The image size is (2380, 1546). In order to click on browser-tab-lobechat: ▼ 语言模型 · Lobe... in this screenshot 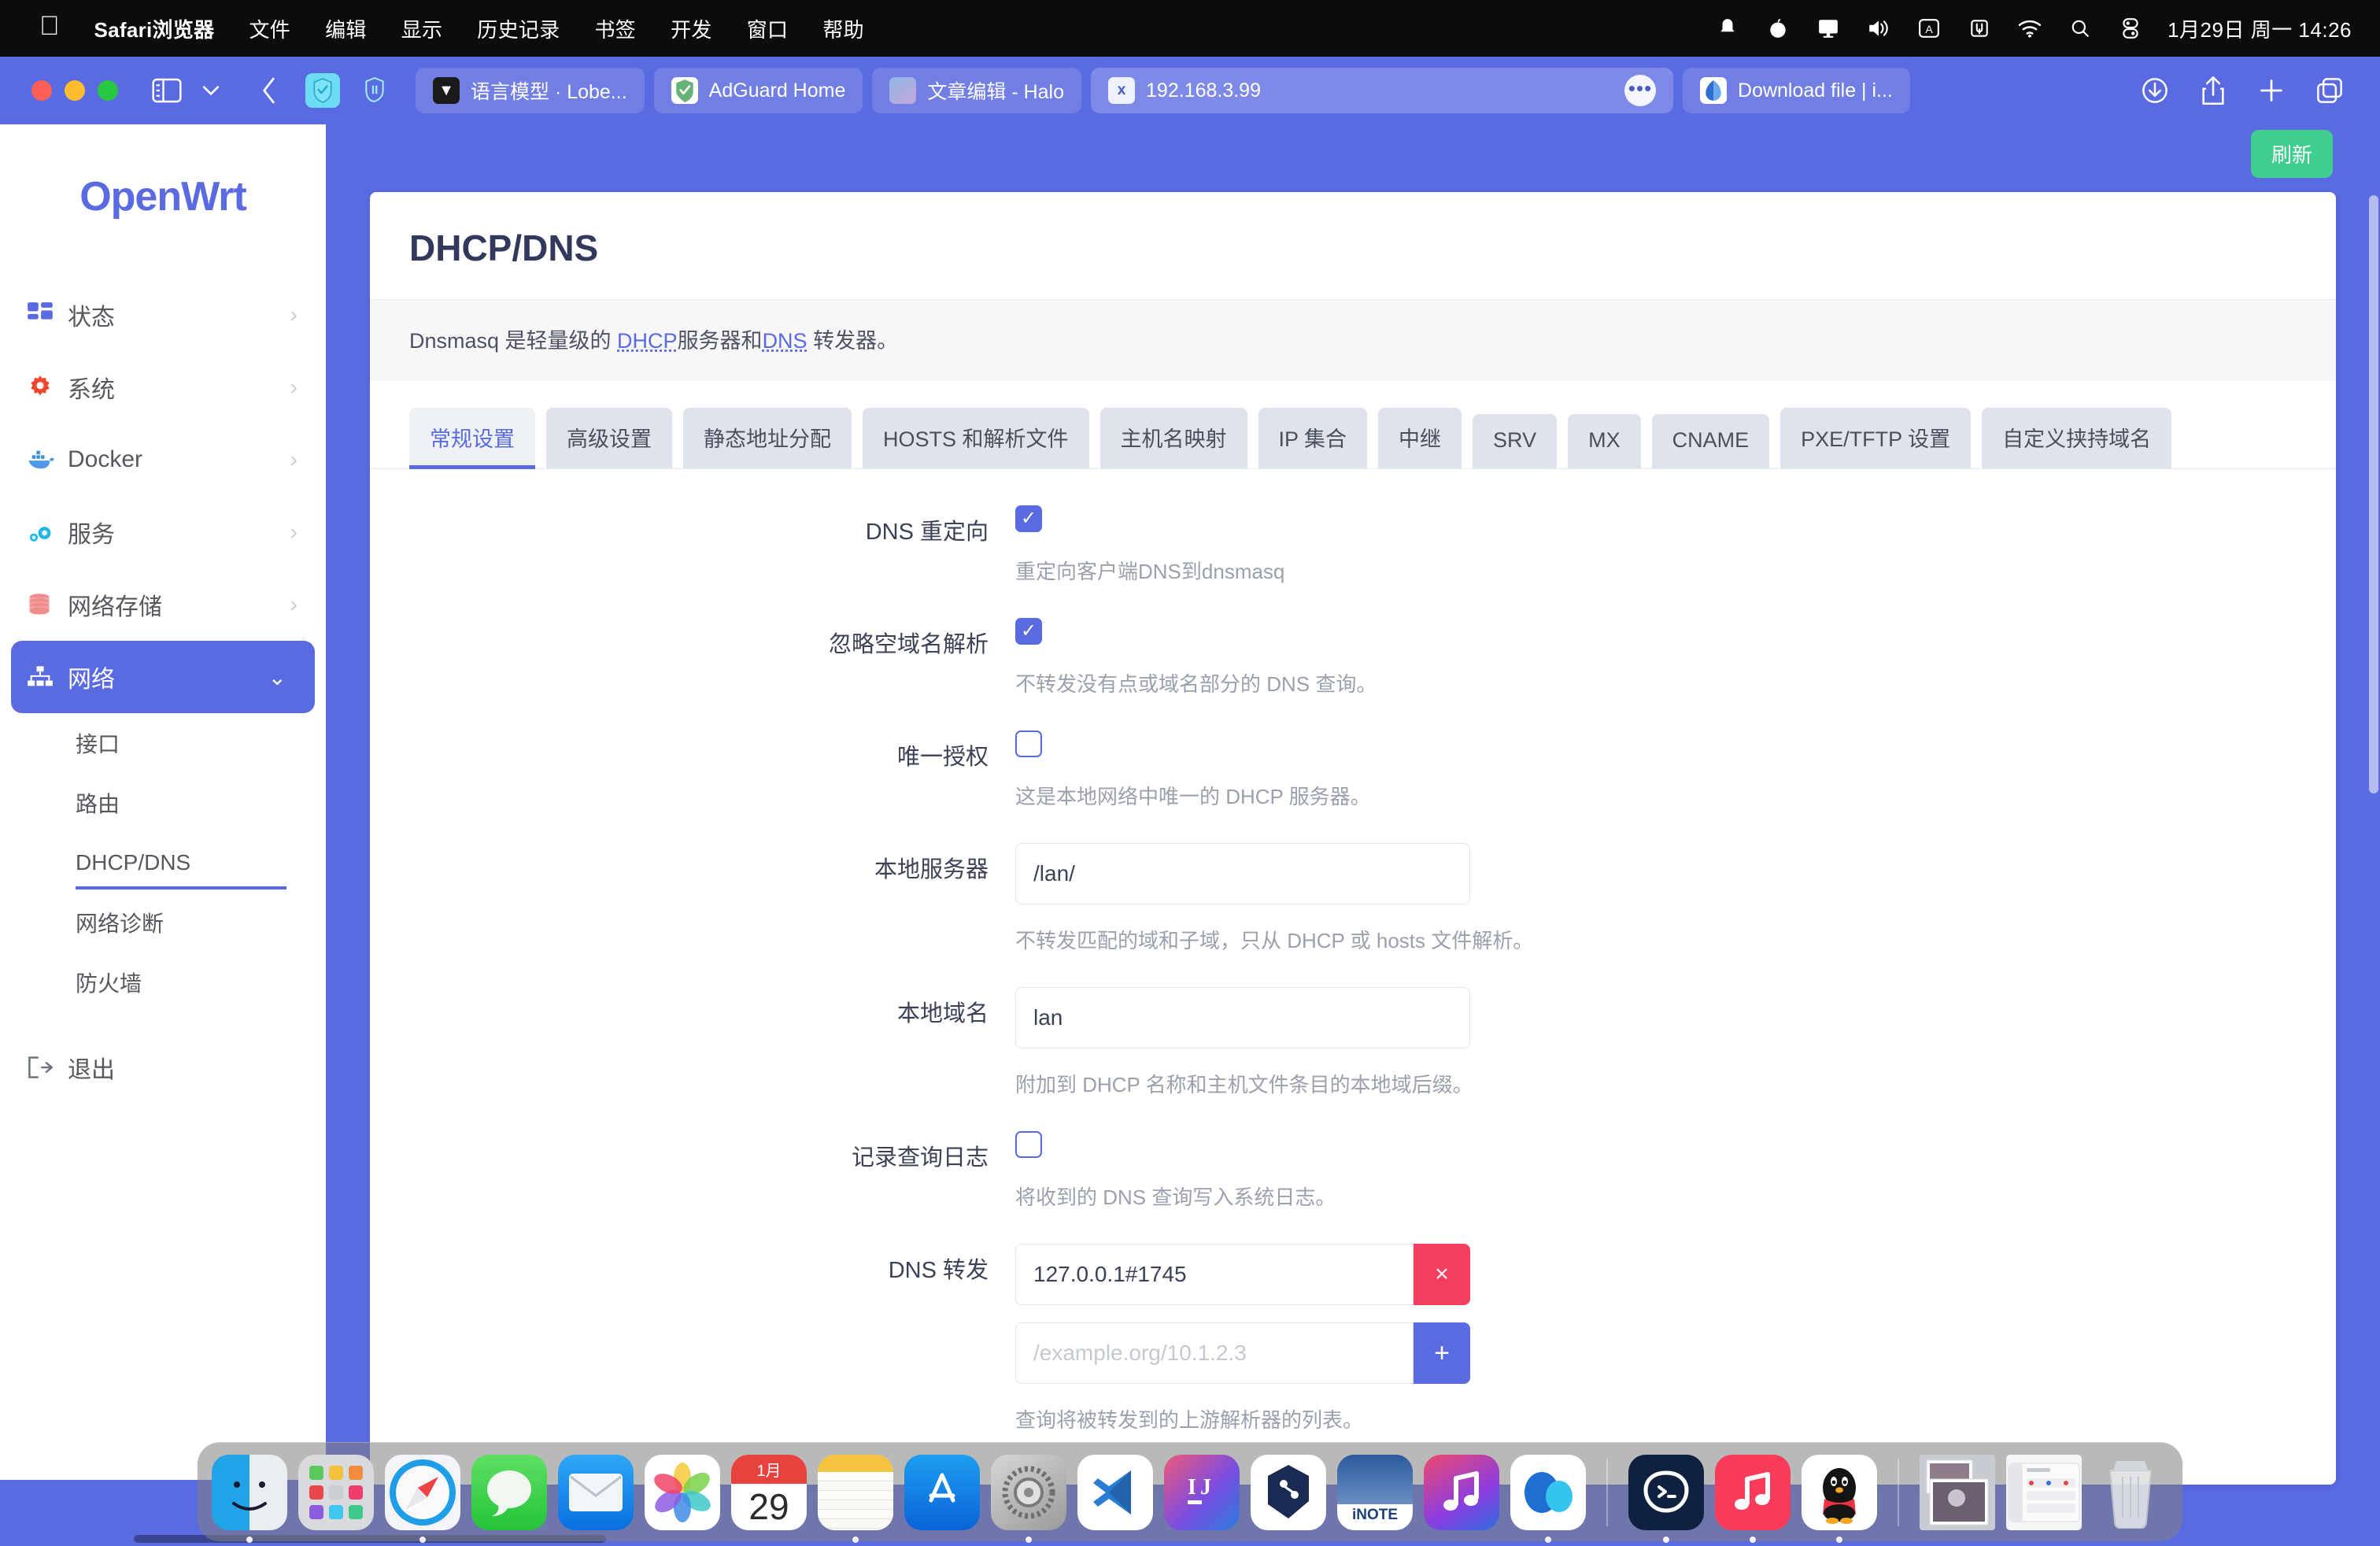, I will do `click(530, 90)`.